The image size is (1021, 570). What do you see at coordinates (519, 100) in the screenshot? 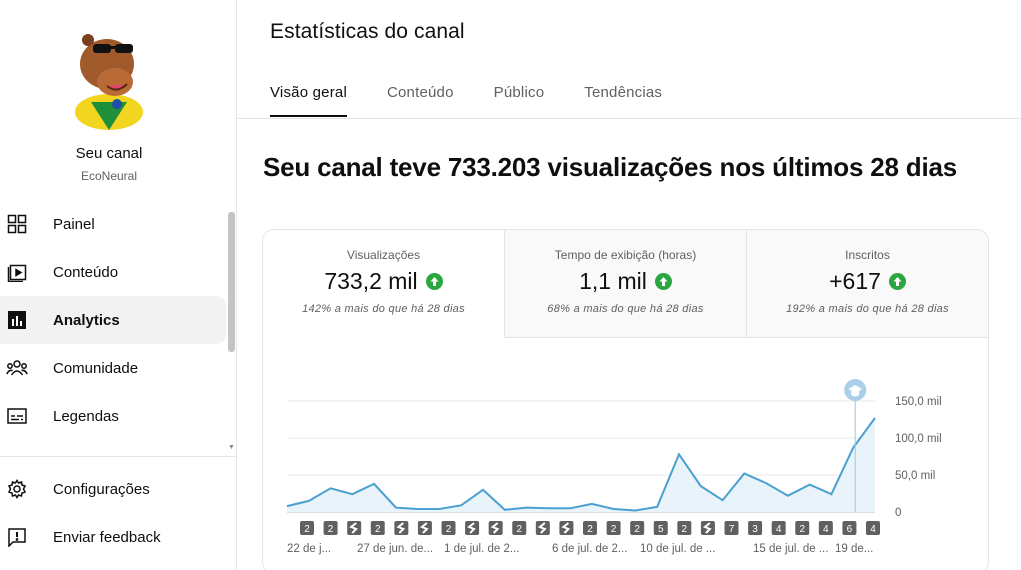
I see `tab-publico: Público` at bounding box center [519, 100].